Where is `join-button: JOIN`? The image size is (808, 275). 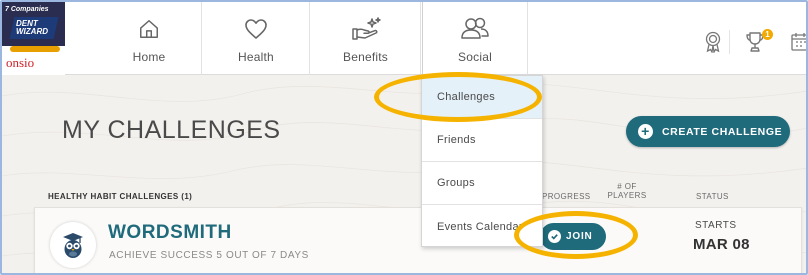
join-button: JOIN is located at coordinates (573, 236).